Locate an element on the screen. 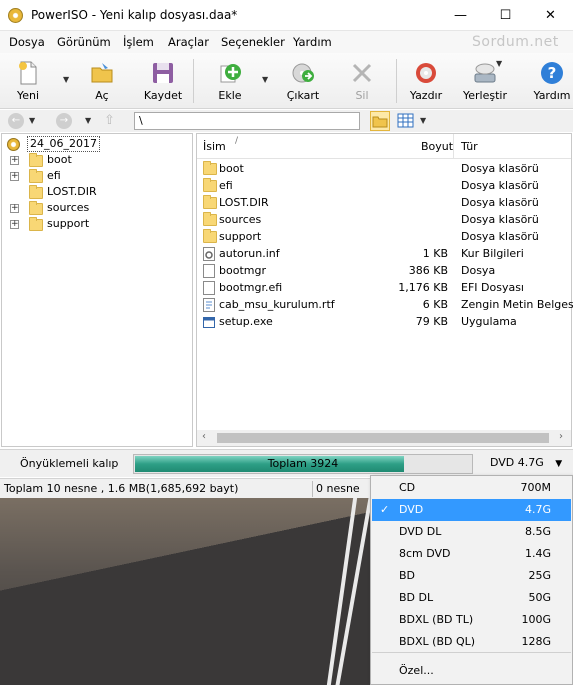  tree-item-lost-dir: LOST.DIR is located at coordinates (95, 192).